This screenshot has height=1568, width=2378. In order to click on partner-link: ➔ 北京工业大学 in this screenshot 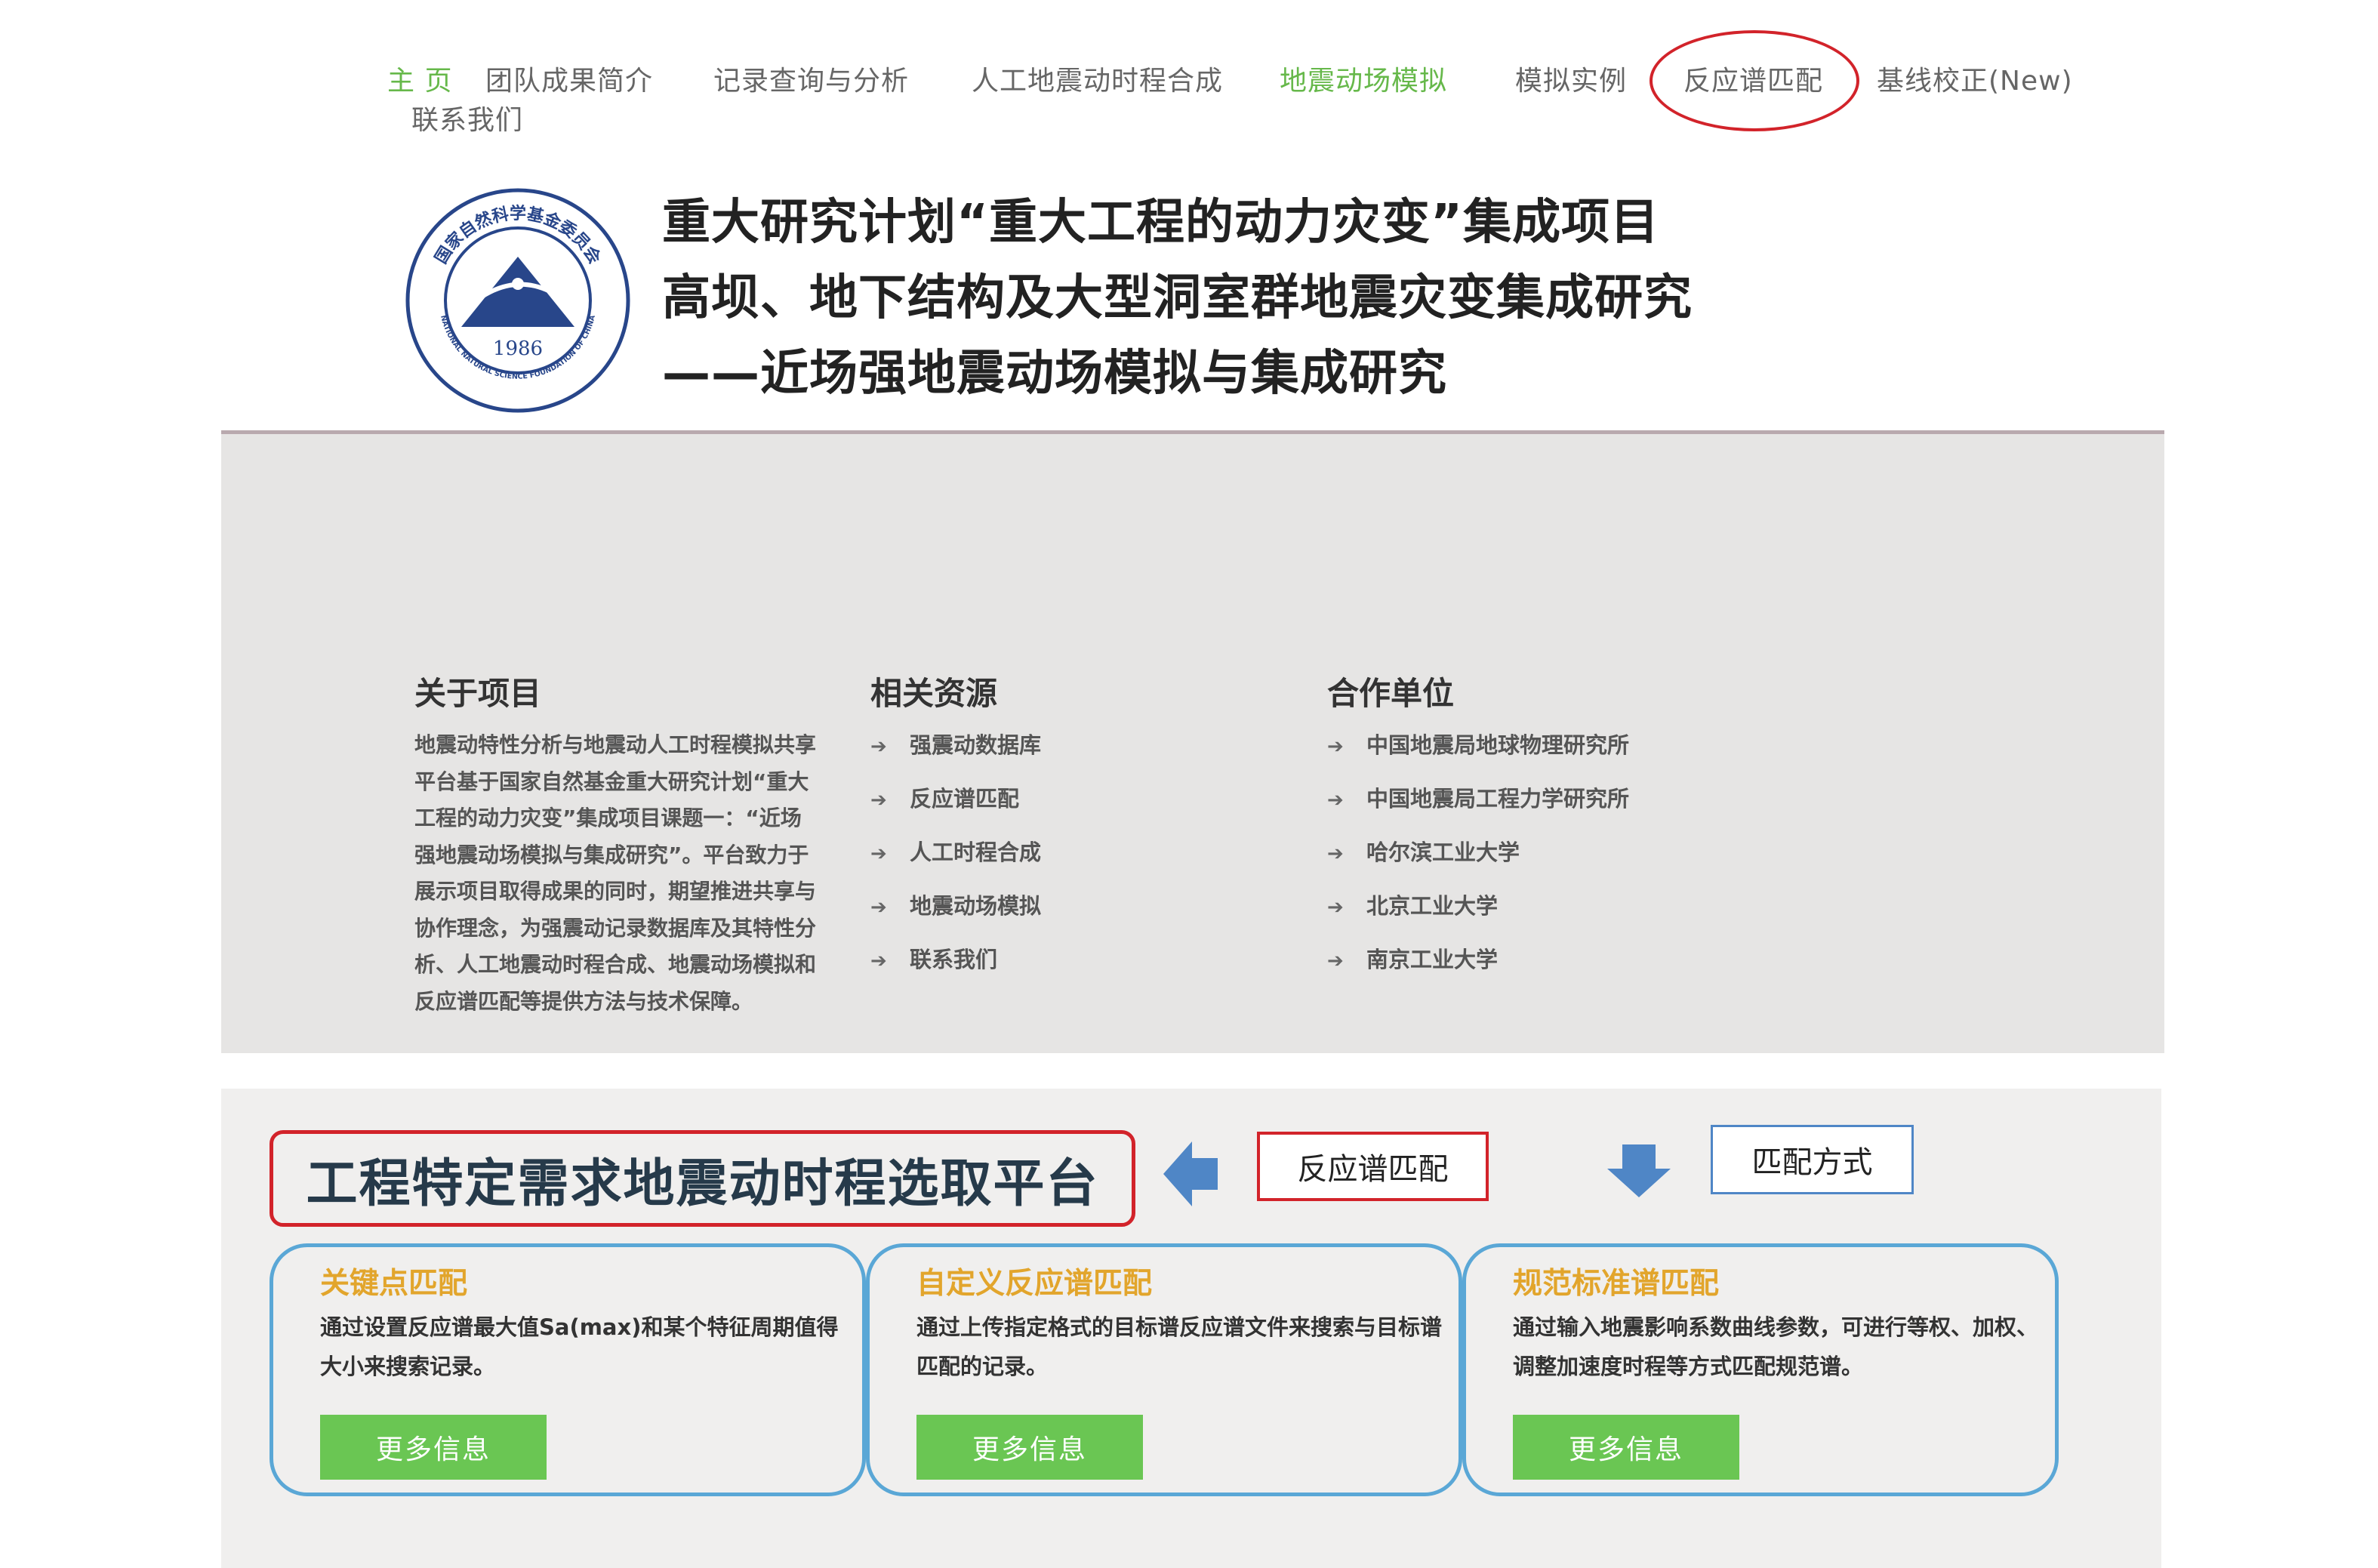, I will do `click(1478, 917)`.